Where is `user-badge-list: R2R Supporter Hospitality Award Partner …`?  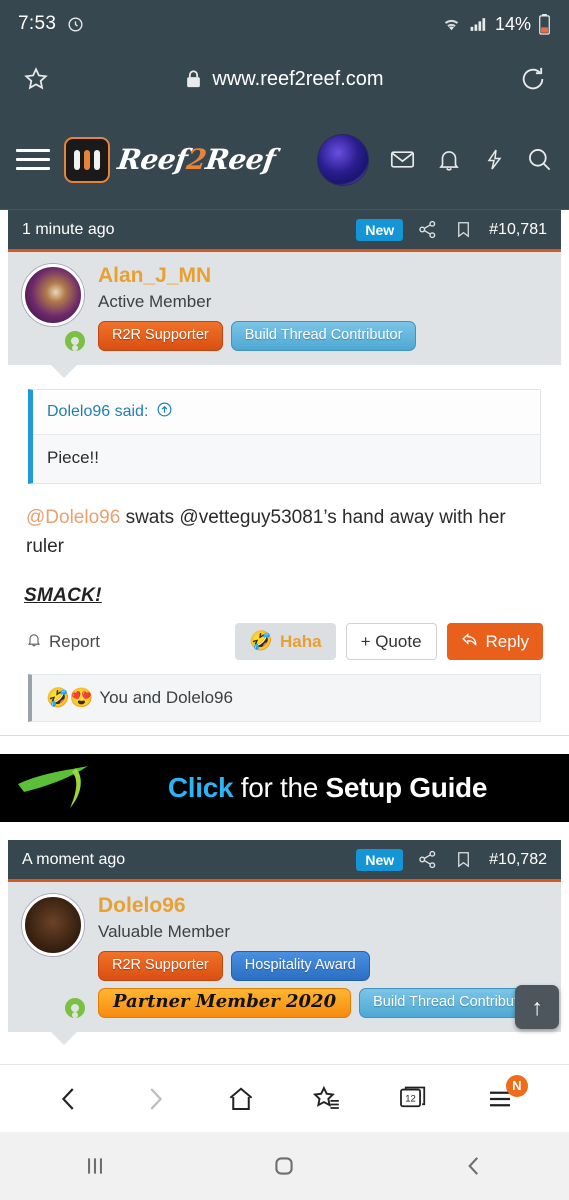
user-badge-list: R2R Supporter Hospitality Award Partner … is located at coordinates (322, 985).